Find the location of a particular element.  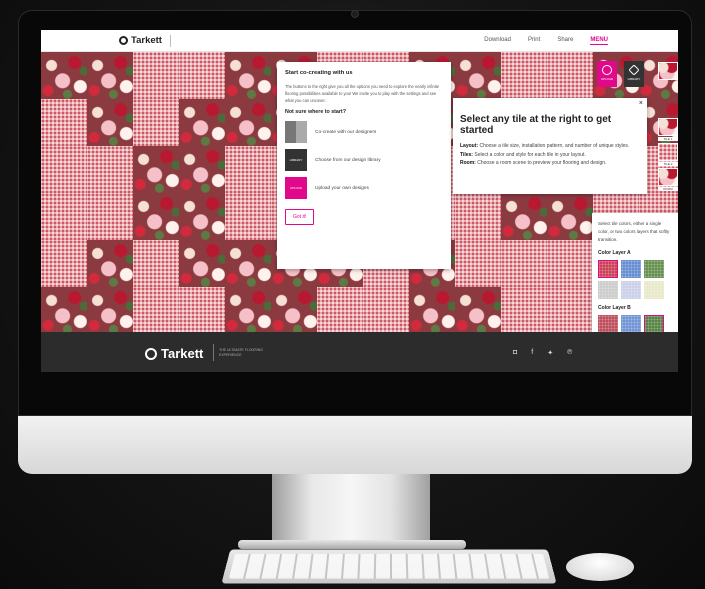

keyboard is located at coordinates (389, 566).